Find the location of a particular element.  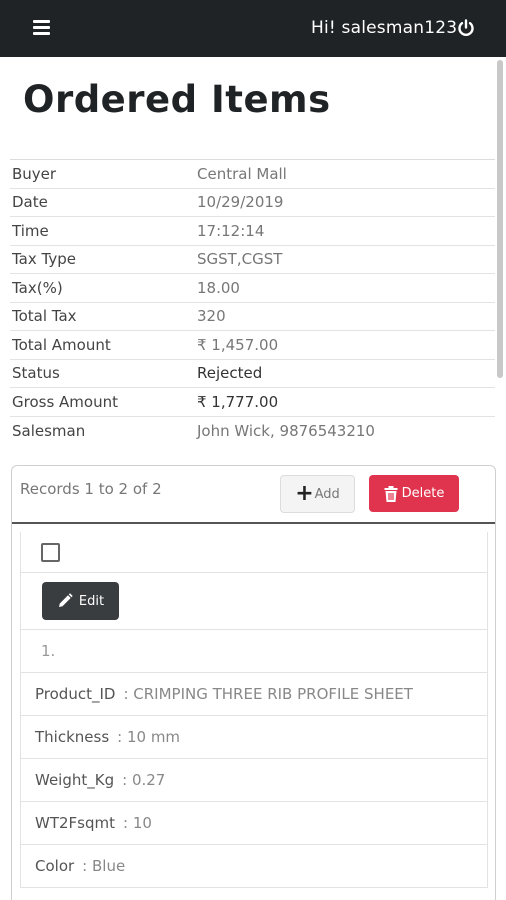

scrollbar is located at coordinates (500, 219).